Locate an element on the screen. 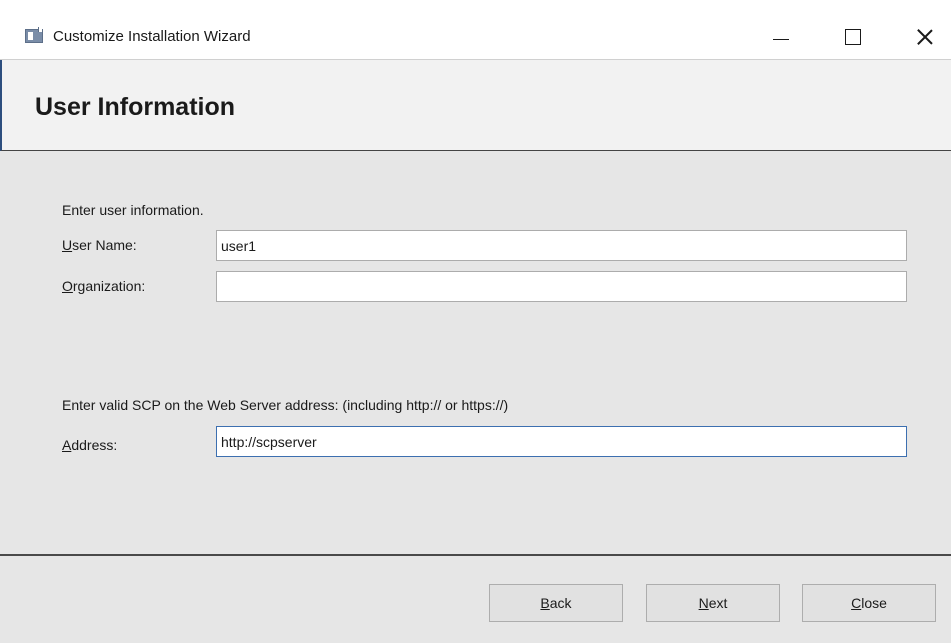  user-name-label-text: ser Name: is located at coordinates (104, 245).